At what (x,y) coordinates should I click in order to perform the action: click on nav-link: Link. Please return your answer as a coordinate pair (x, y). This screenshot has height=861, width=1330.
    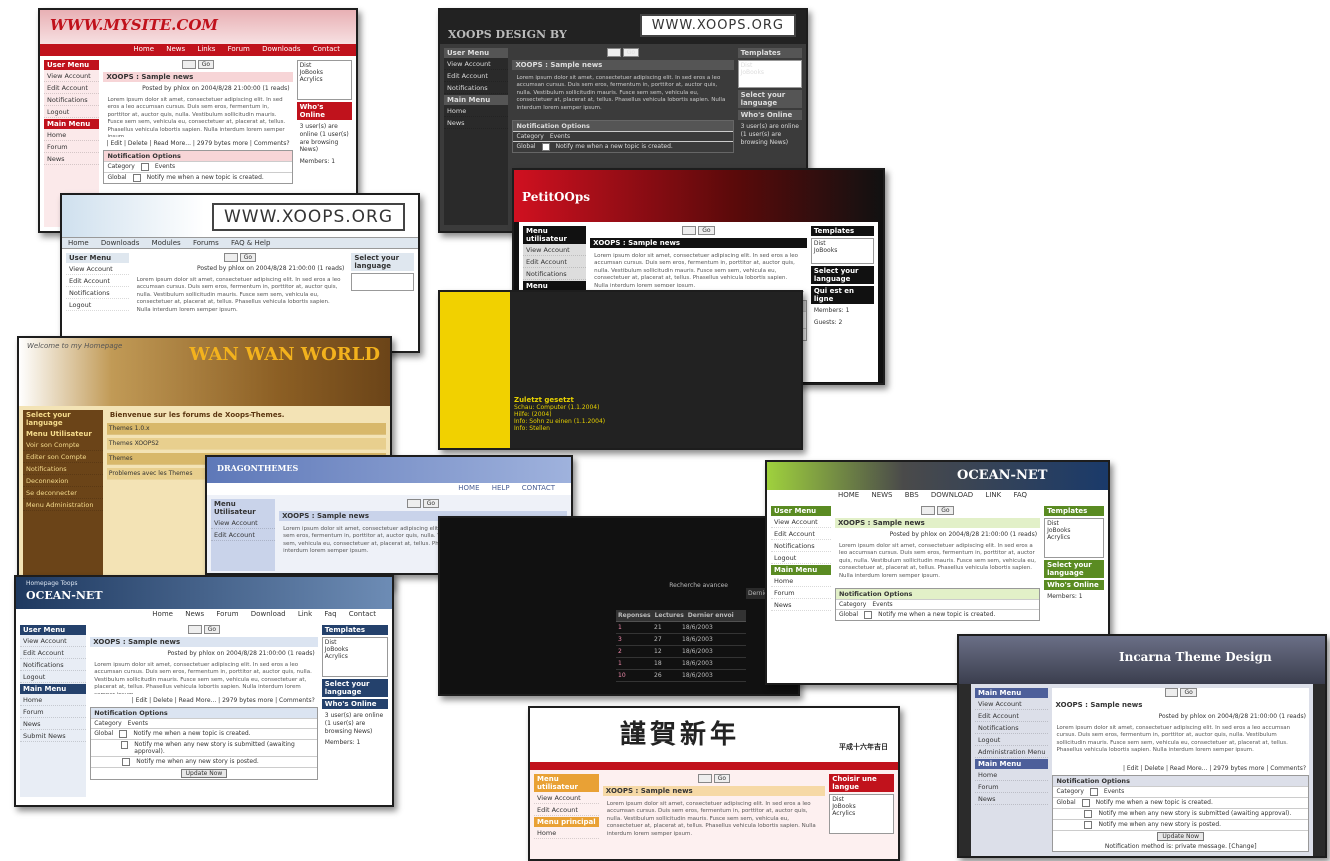
    Looking at the image, I should click on (305, 614).